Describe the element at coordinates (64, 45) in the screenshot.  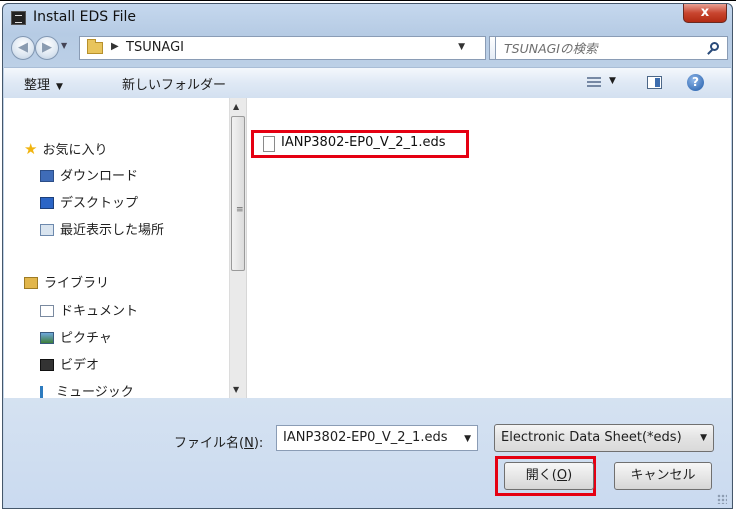
I see `recent-locations-dropdown: ▼` at that location.